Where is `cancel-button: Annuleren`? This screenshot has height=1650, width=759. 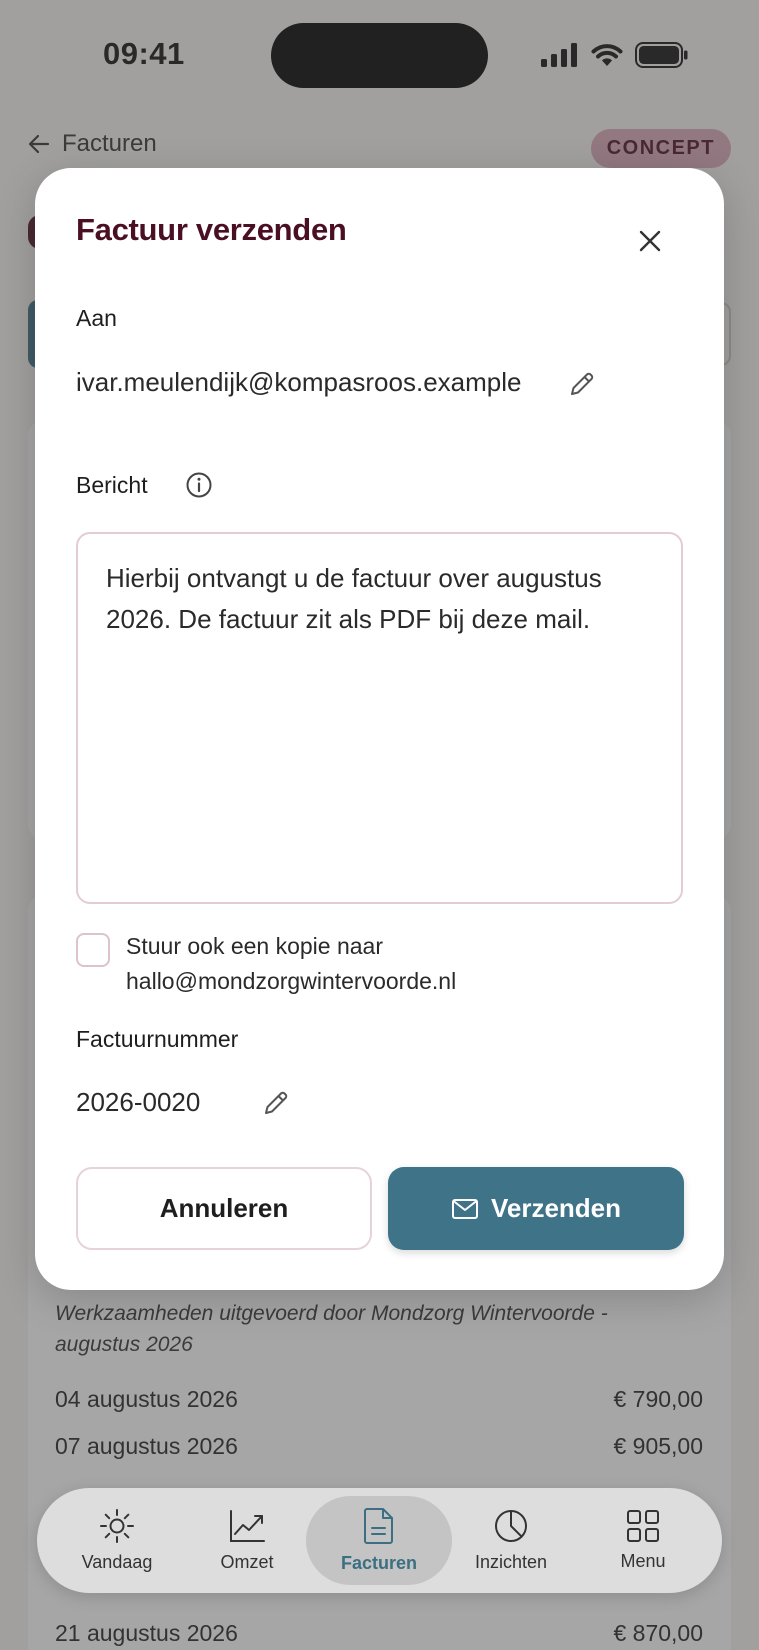
cancel-button: Annuleren is located at coordinates (224, 1208).